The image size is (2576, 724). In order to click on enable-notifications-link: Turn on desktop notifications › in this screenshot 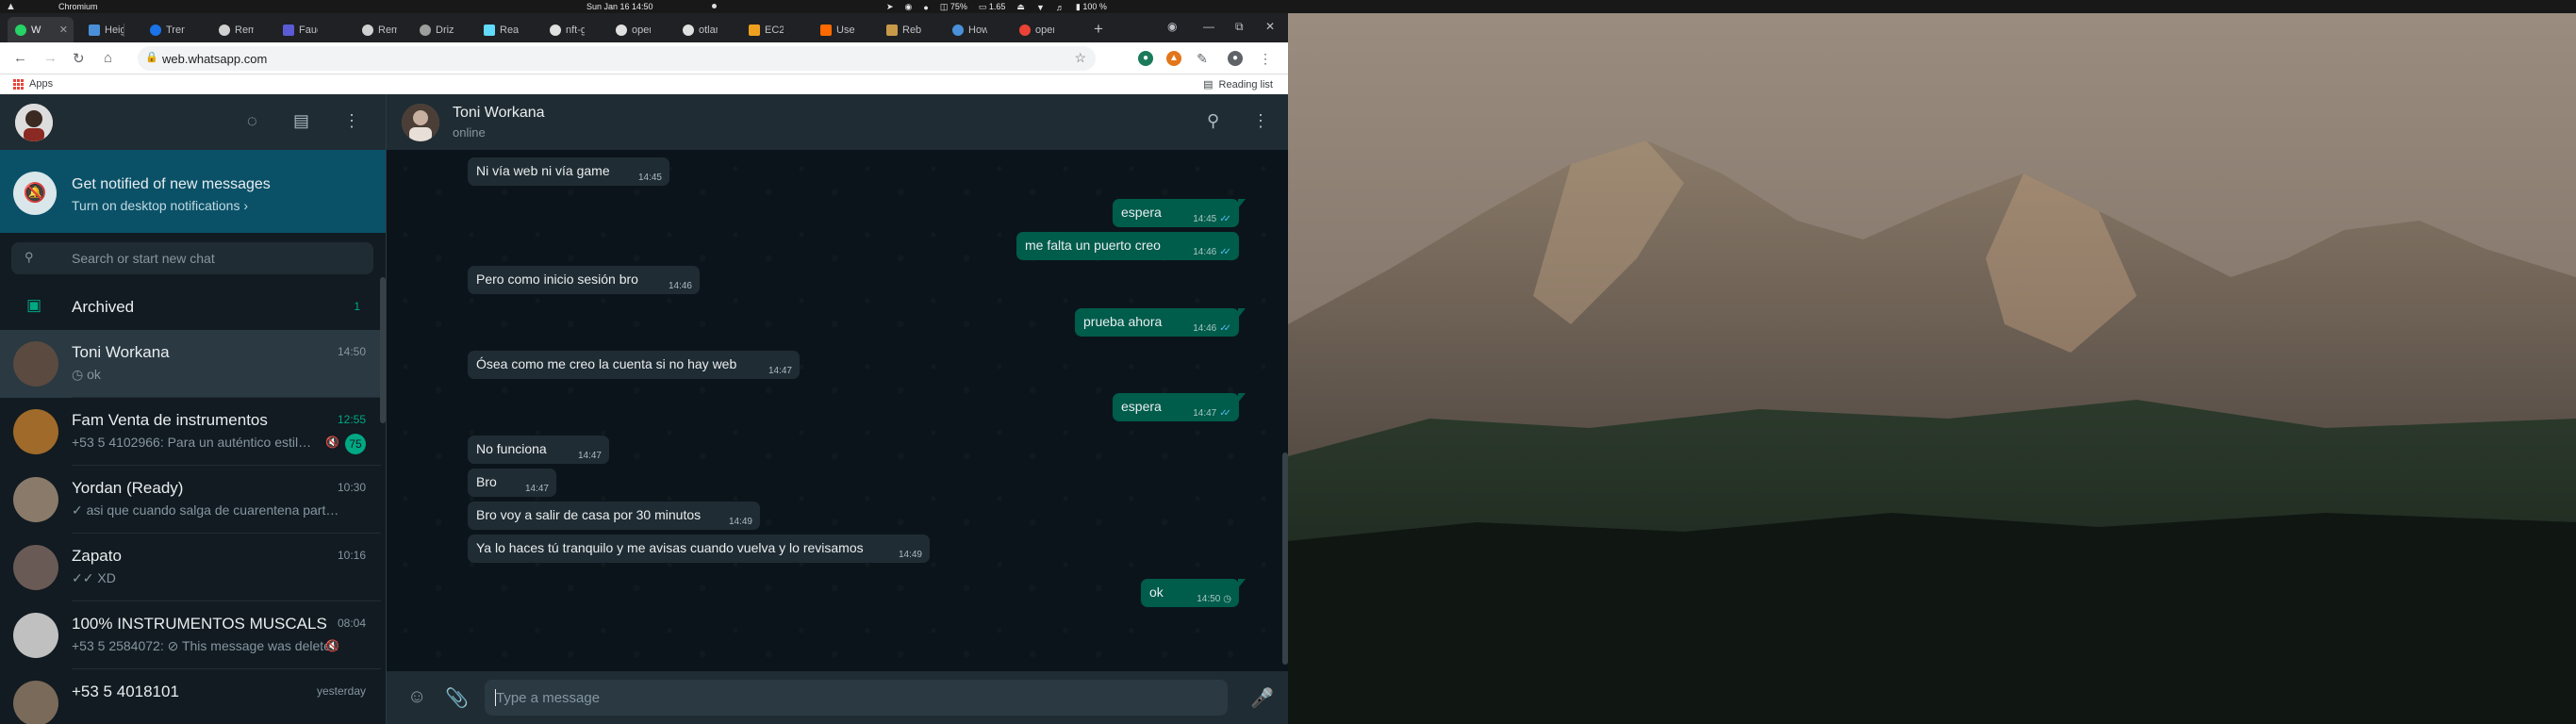, I will do `click(160, 205)`.